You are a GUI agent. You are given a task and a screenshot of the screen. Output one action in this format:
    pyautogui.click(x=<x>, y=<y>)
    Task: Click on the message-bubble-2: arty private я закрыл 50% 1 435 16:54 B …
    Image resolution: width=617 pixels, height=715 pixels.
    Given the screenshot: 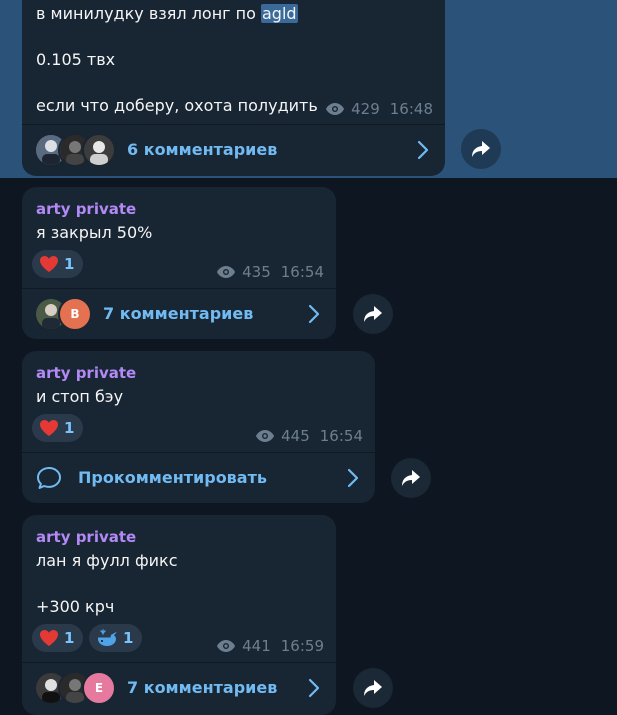 What is the action you would take?
    pyautogui.click(x=179, y=263)
    